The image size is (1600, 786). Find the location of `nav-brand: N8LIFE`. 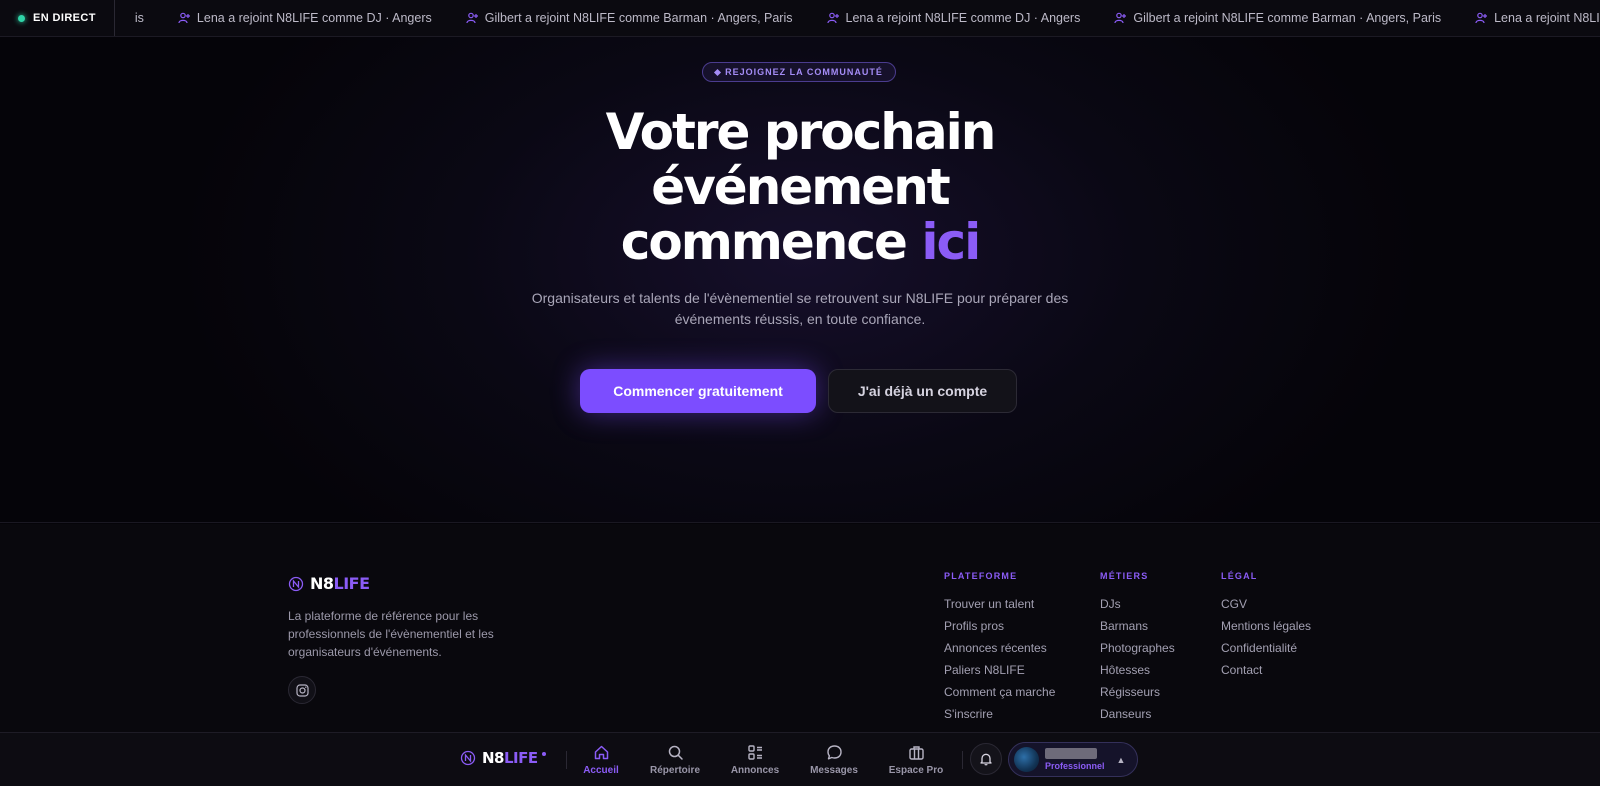

nav-brand: N8LIFE is located at coordinates (503, 758).